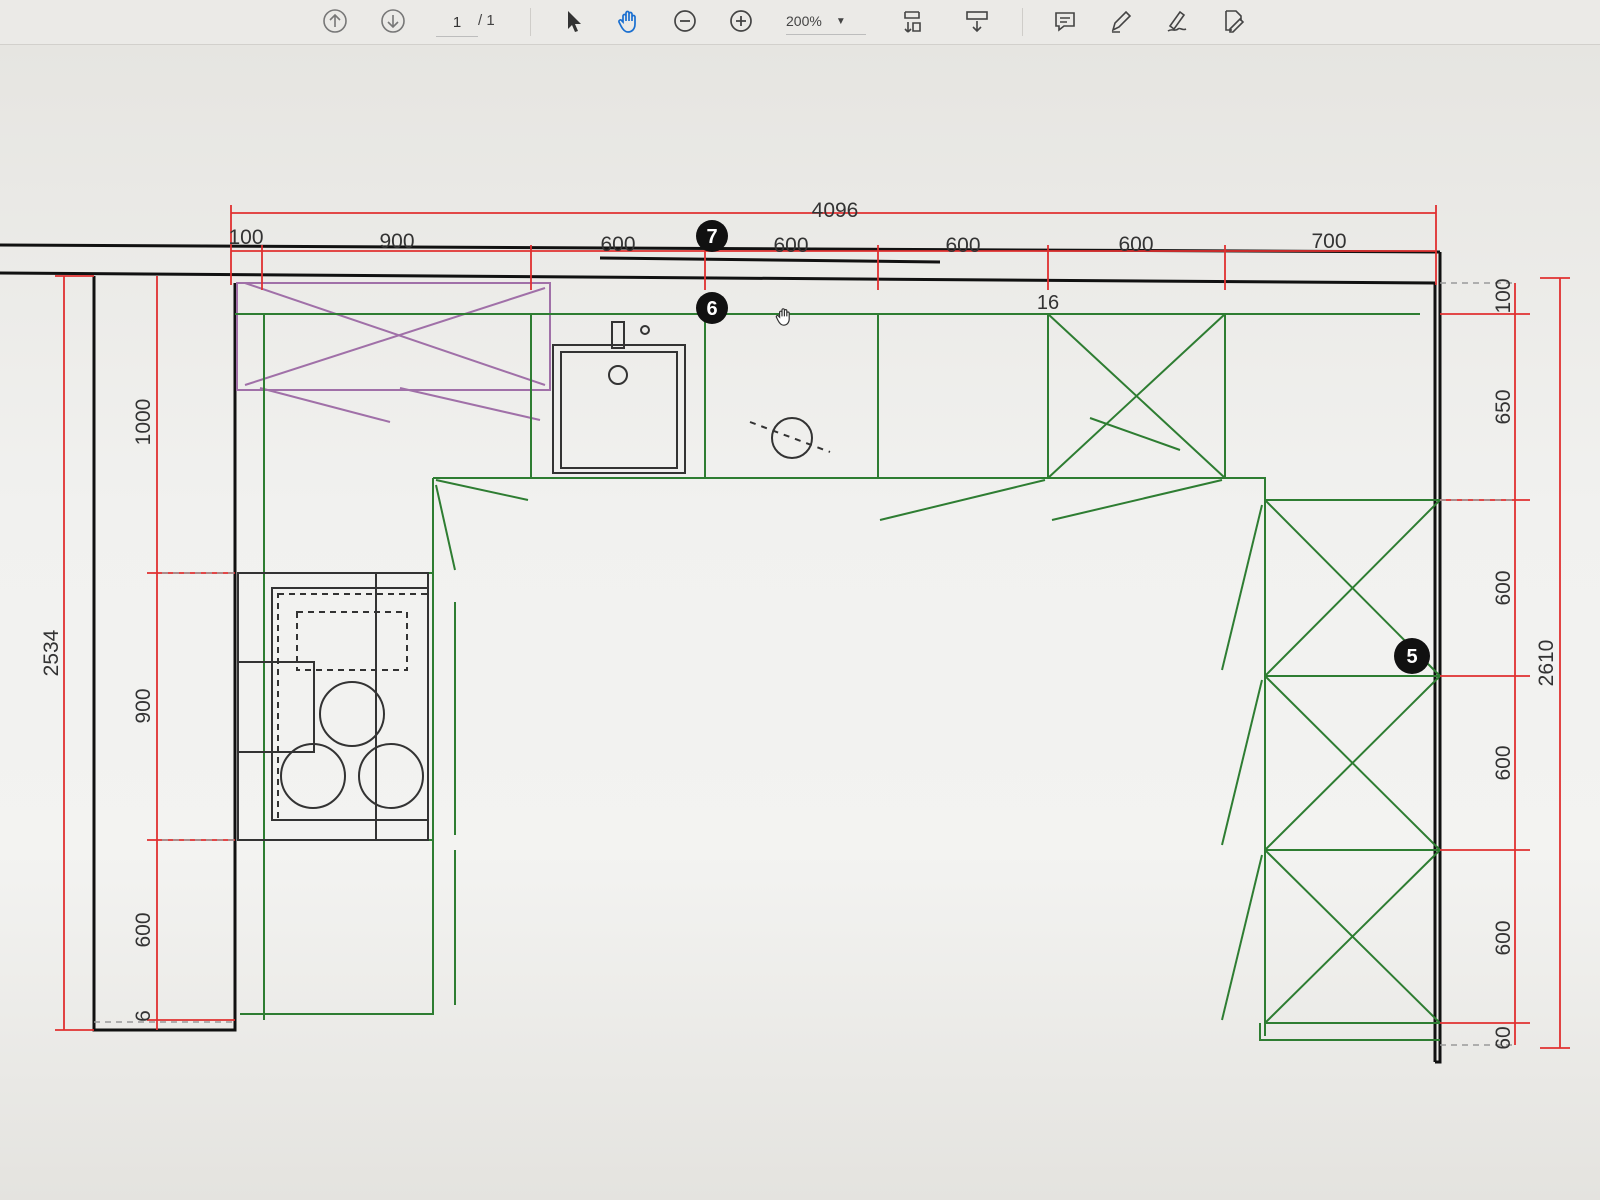  What do you see at coordinates (573, 21) in the screenshot?
I see `pointer-icon` at bounding box center [573, 21].